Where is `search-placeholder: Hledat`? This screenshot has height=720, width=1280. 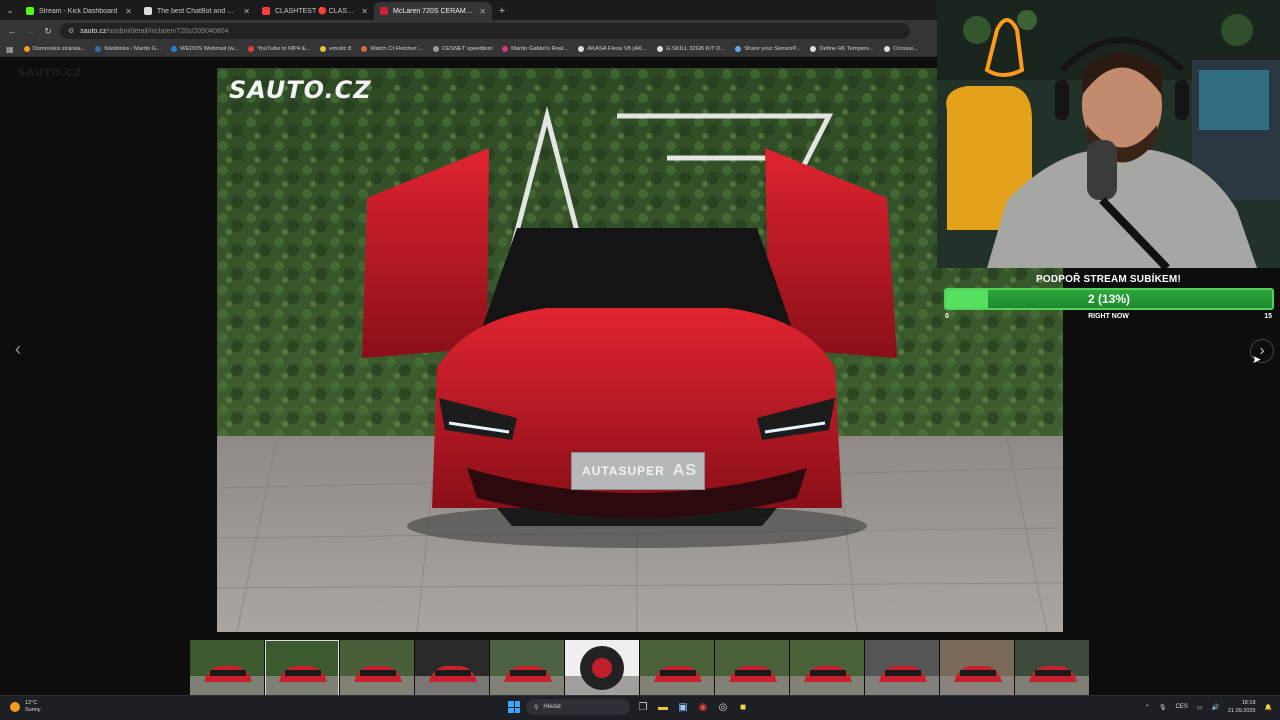
search-placeholder: Hledat is located at coordinates (552, 707).